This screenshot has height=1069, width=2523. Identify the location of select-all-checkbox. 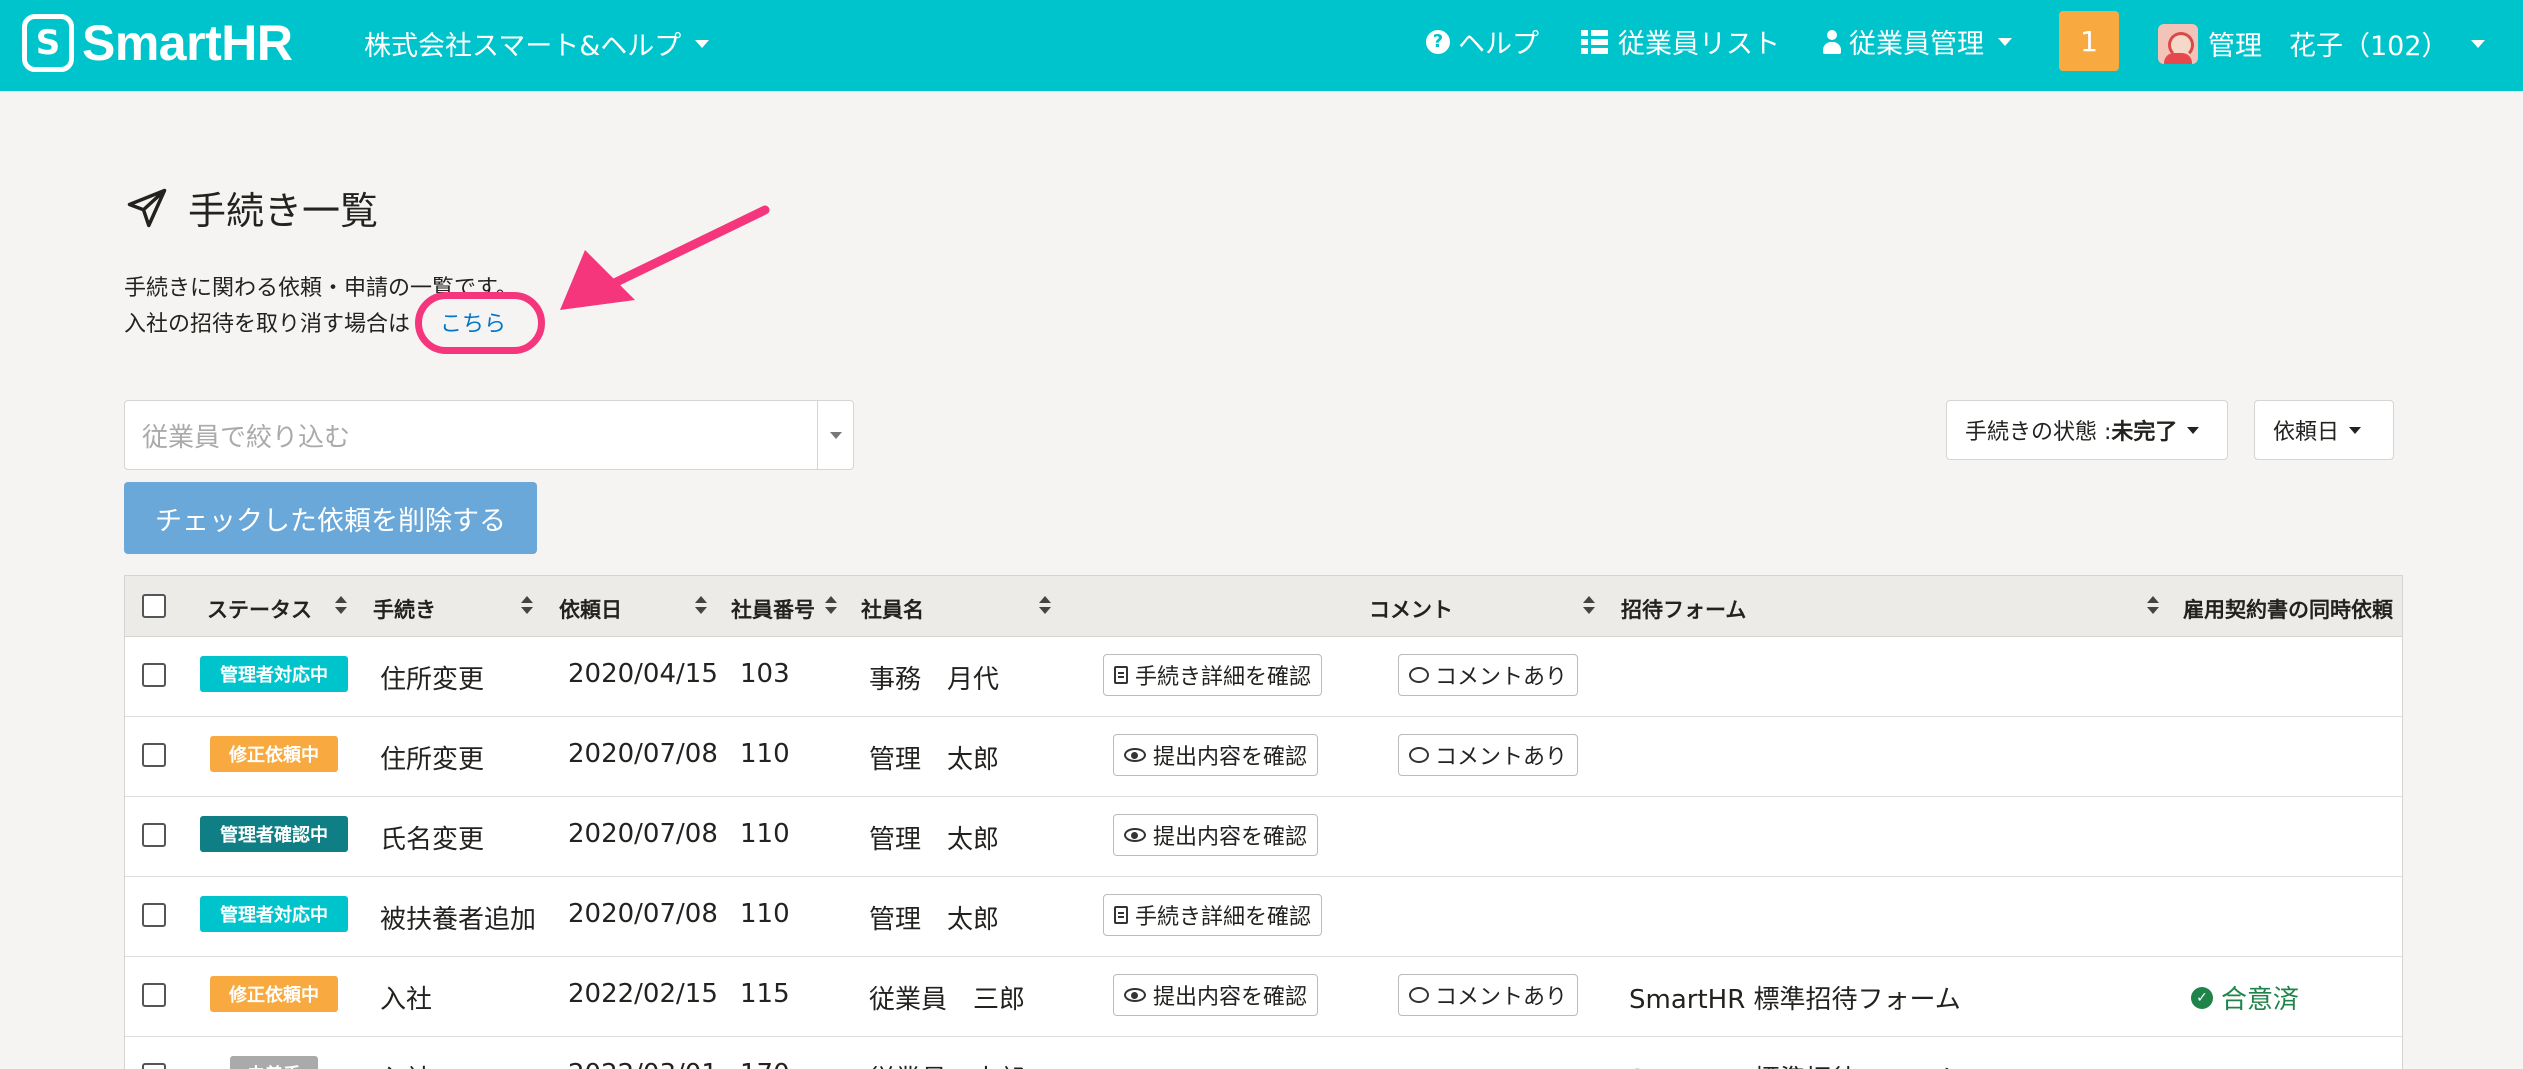
(154, 606).